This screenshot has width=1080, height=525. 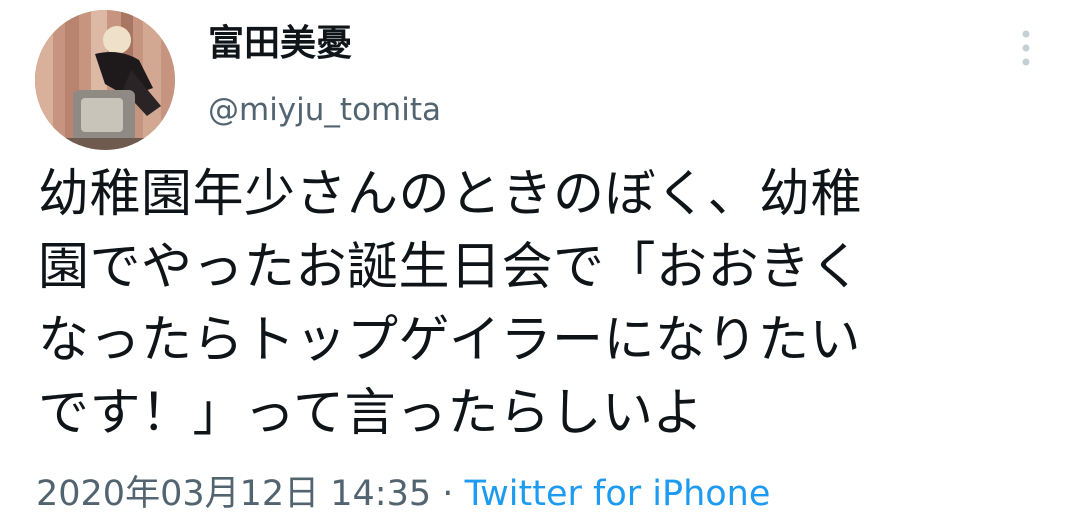 What do you see at coordinates (449, 340) in the screenshot?
I see `tweet-text-line: なったらトップゲイラーになりたい` at bounding box center [449, 340].